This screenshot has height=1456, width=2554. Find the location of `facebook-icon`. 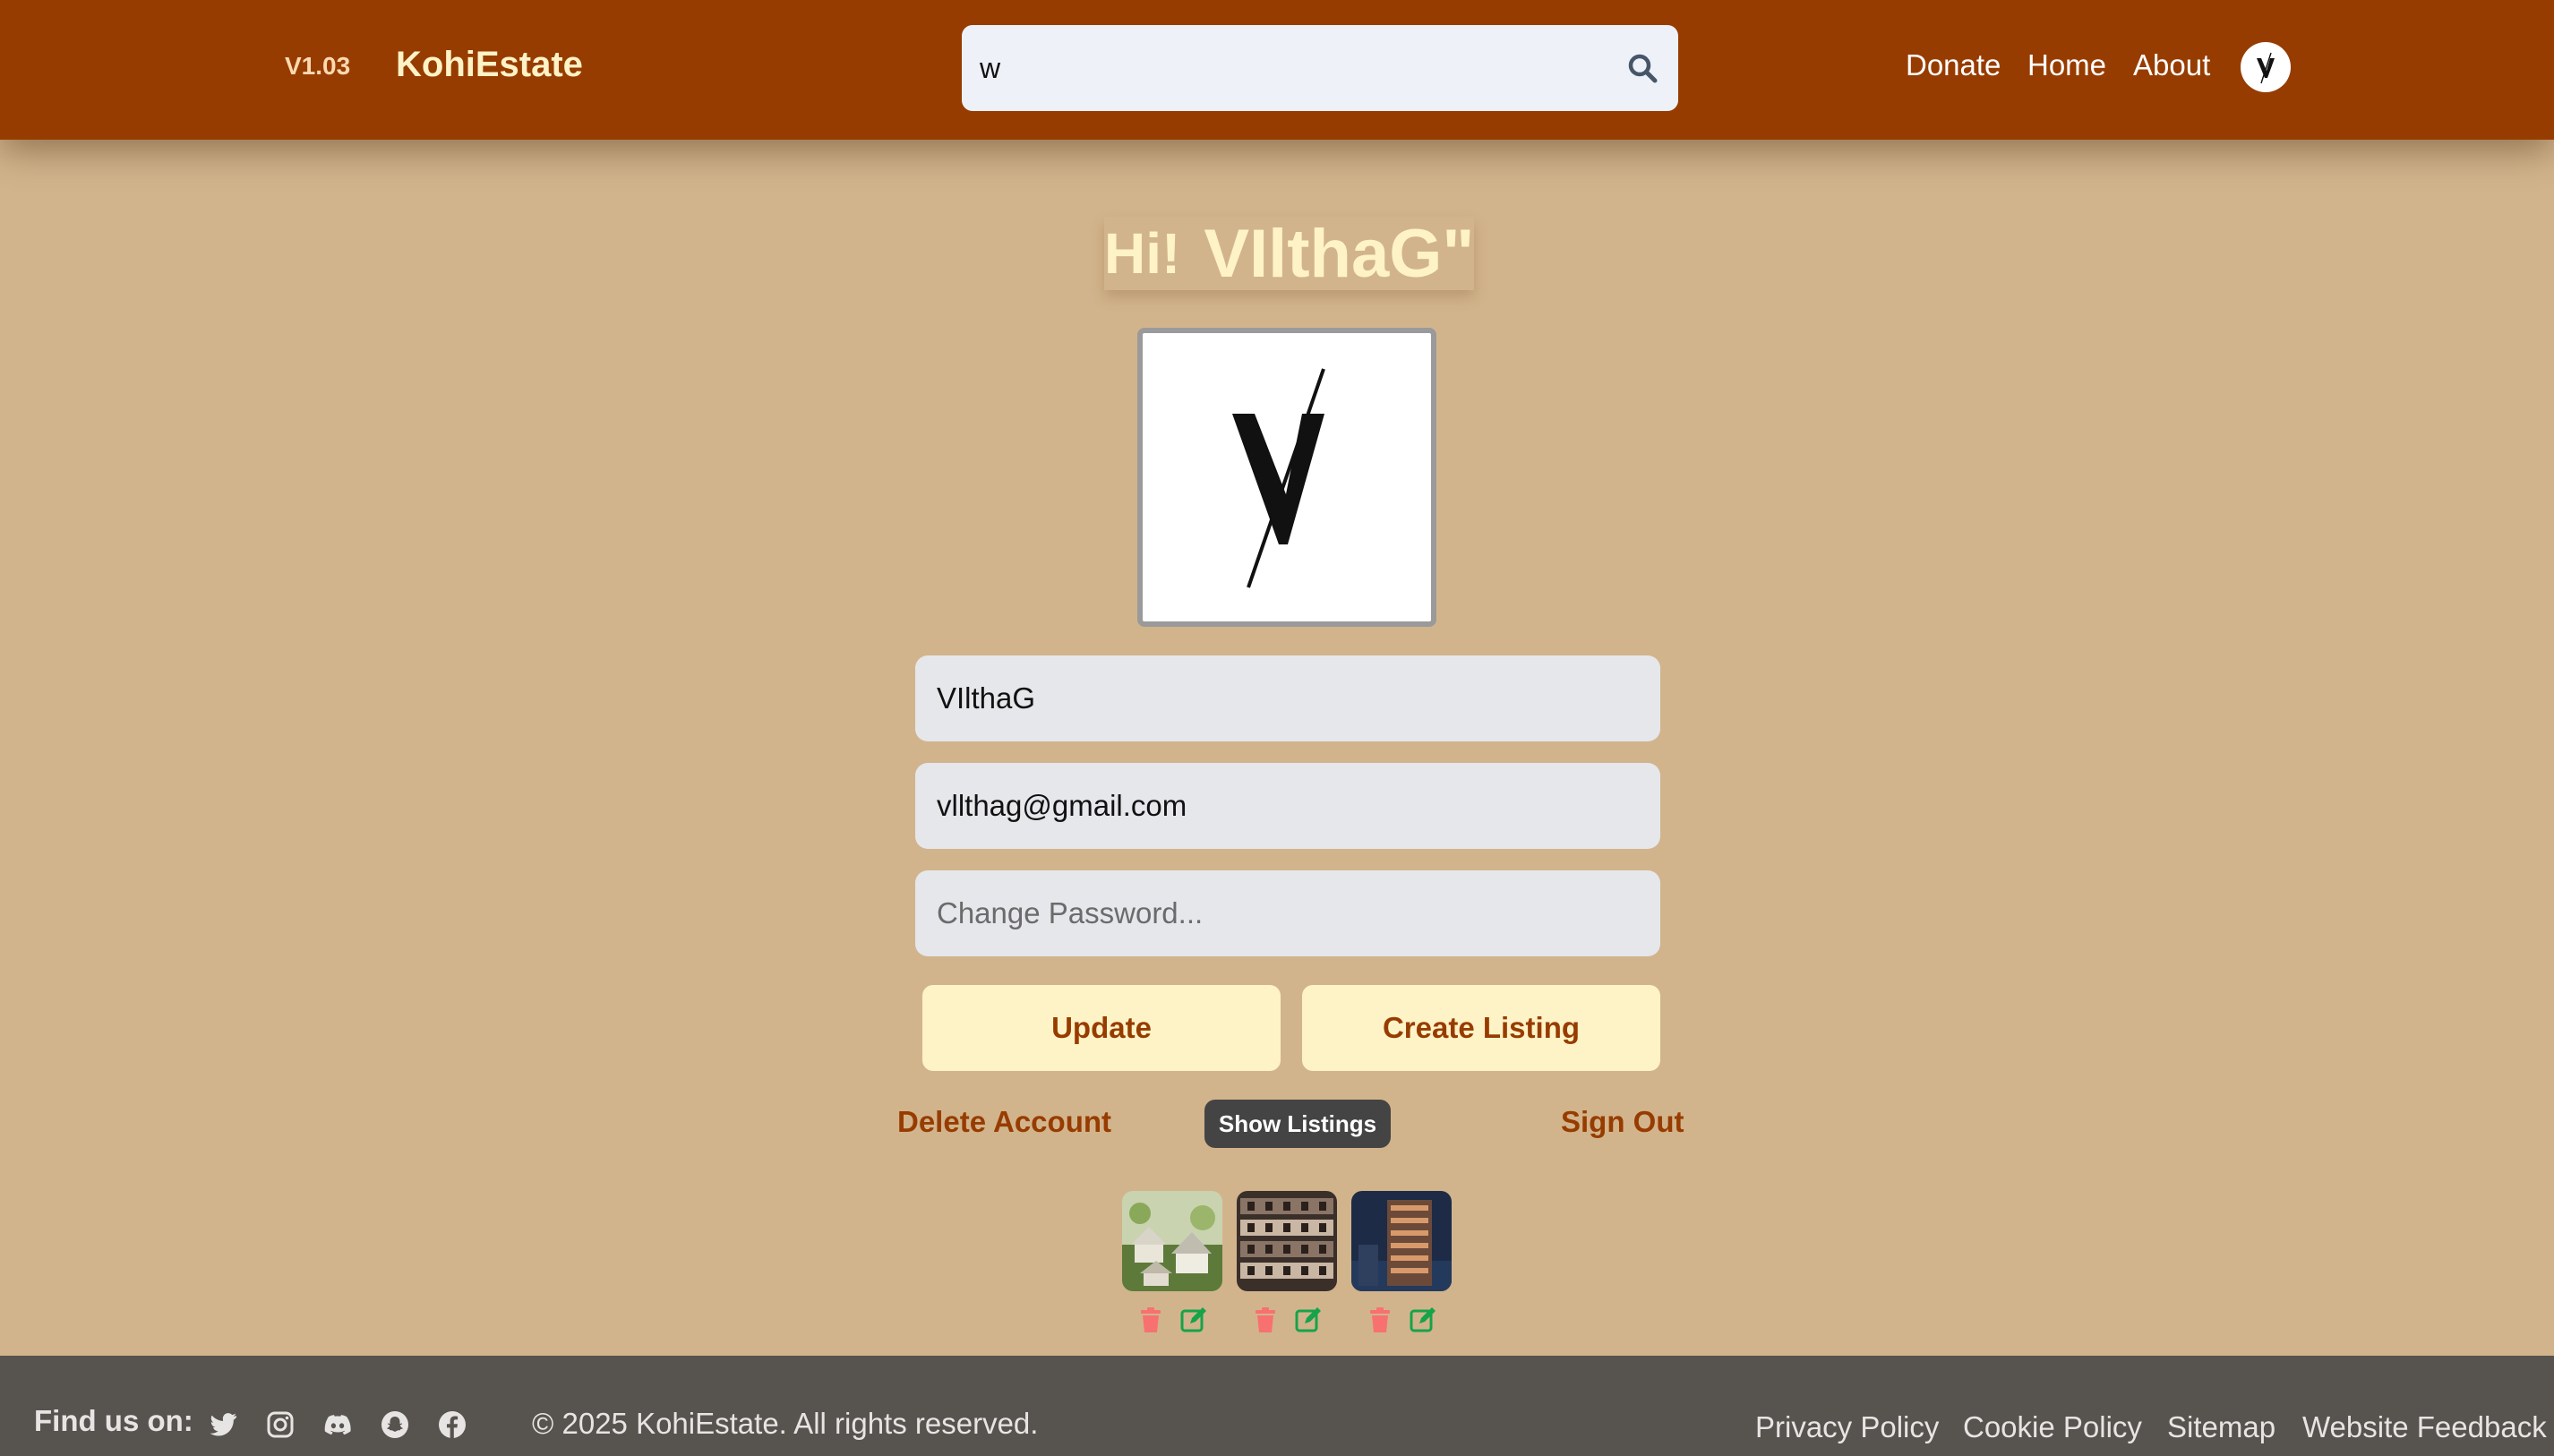

facebook-icon is located at coordinates (452, 1424).